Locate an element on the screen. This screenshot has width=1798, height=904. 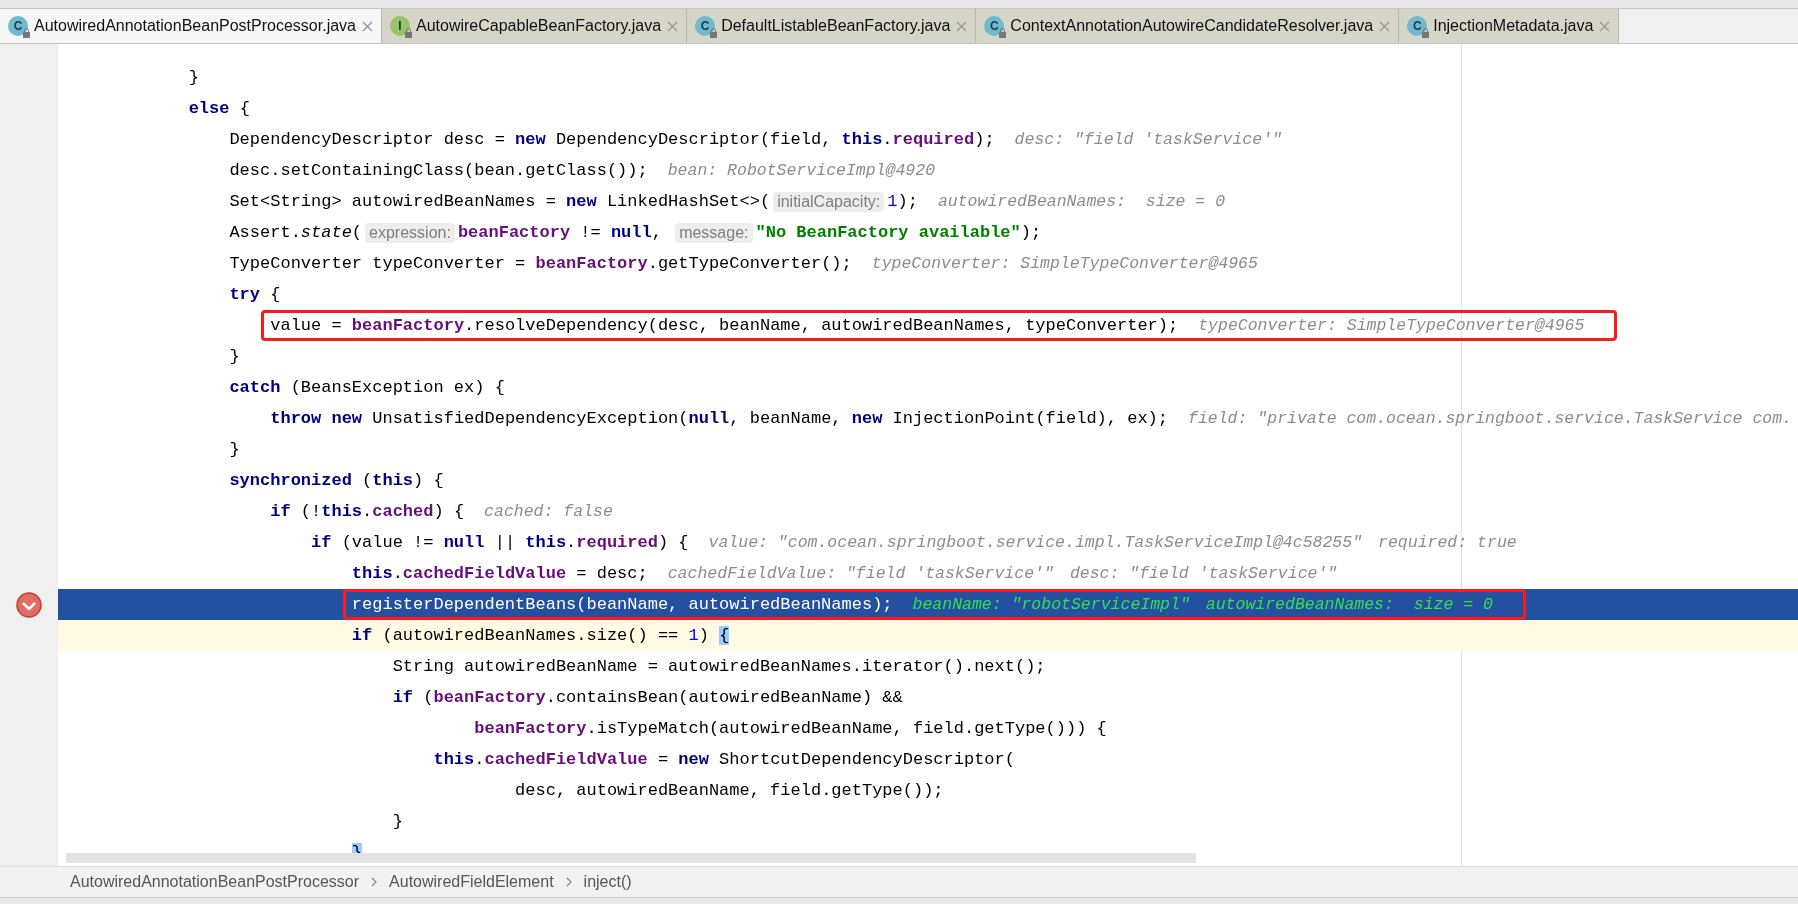
file-tab: C InjectionMetadata.java is located at coordinates (1509, 26).